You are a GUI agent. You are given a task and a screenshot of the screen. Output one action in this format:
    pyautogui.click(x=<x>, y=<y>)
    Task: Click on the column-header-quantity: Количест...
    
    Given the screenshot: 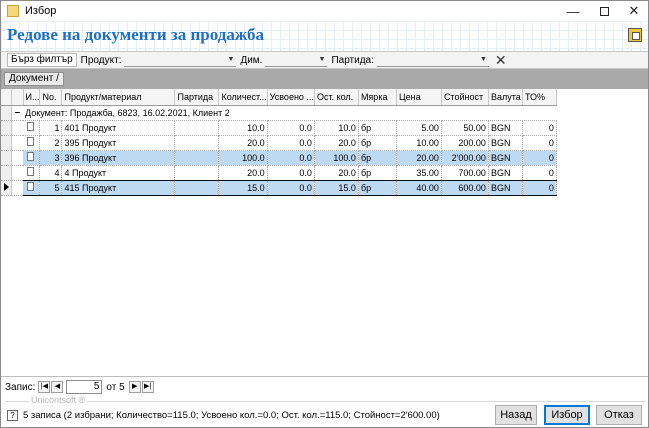 What is the action you would take?
    pyautogui.click(x=243, y=97)
    